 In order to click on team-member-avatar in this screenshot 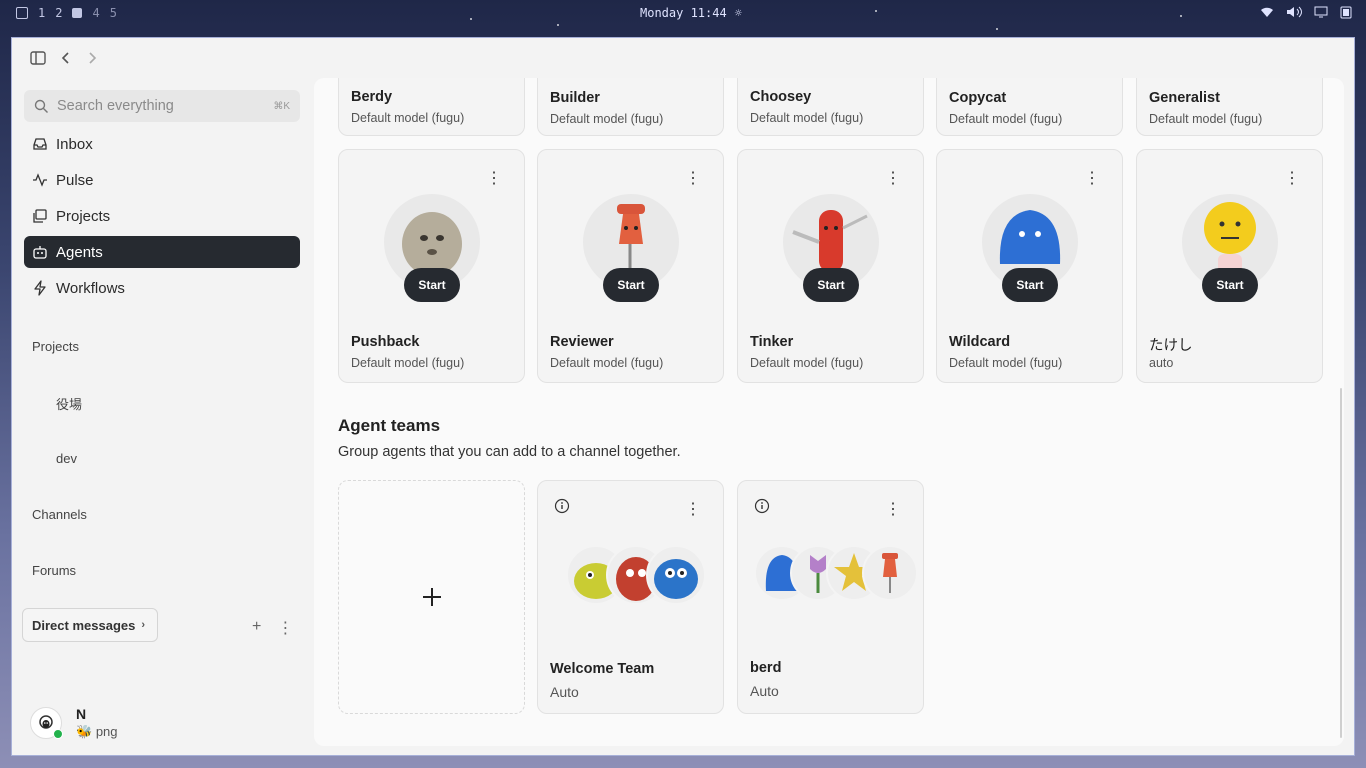, I will do `click(890, 573)`.